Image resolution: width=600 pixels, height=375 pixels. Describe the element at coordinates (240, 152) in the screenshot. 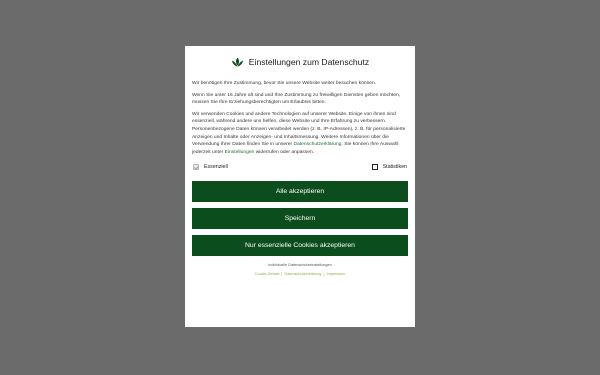

I see `settings-inline-link: Einstellungen` at that location.